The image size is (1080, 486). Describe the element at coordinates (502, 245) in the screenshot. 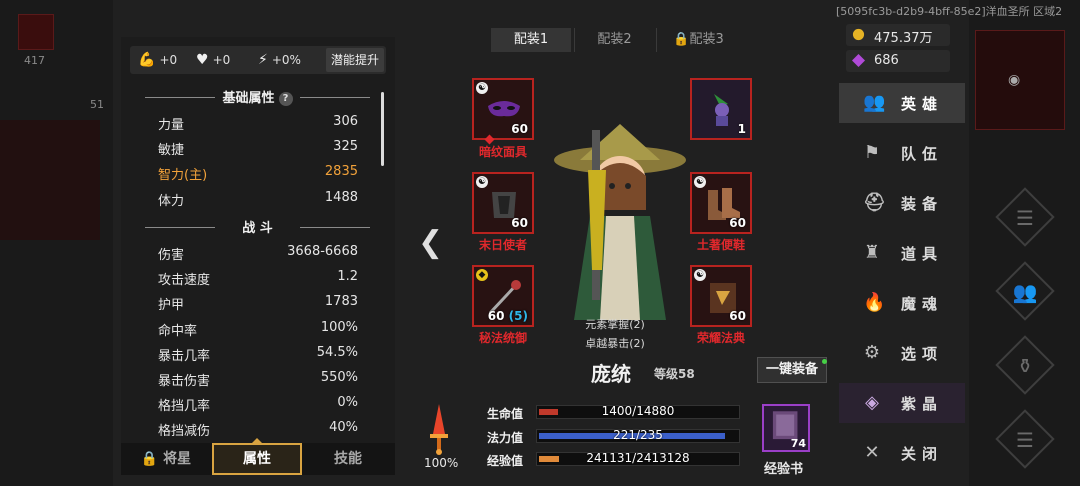

I see `slot-armor-name: 末日使者` at that location.